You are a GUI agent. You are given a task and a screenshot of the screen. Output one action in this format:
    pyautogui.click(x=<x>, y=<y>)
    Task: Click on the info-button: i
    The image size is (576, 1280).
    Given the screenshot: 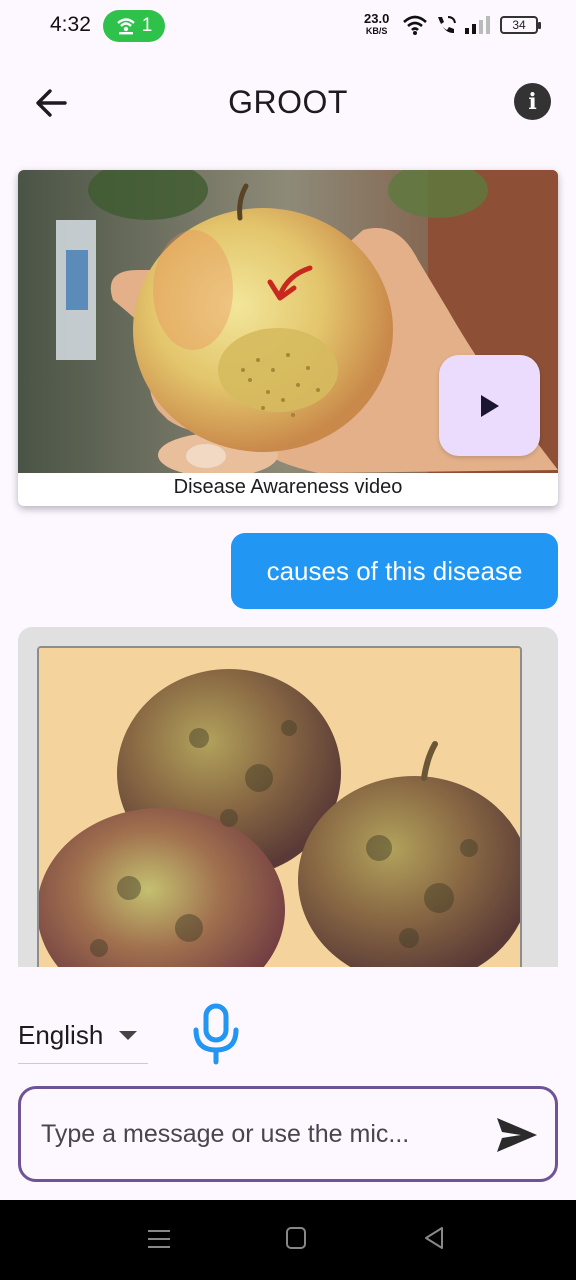 What is the action you would take?
    pyautogui.click(x=532, y=101)
    